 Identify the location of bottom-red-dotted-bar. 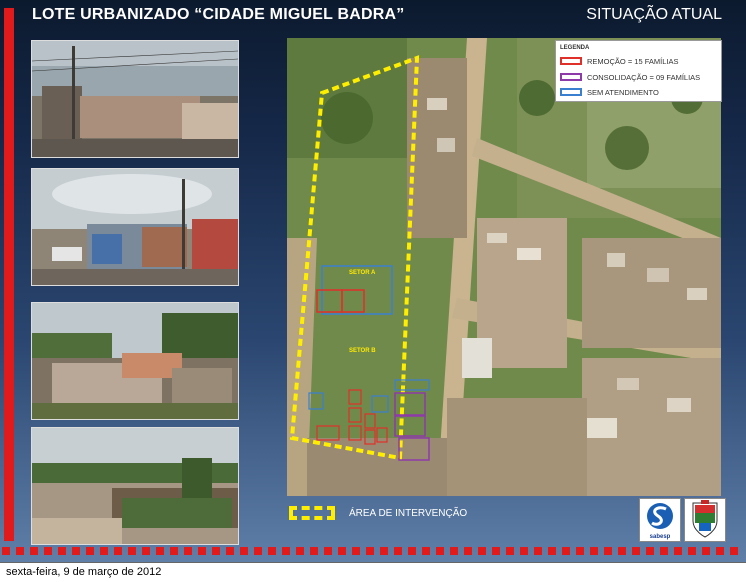
(373, 551).